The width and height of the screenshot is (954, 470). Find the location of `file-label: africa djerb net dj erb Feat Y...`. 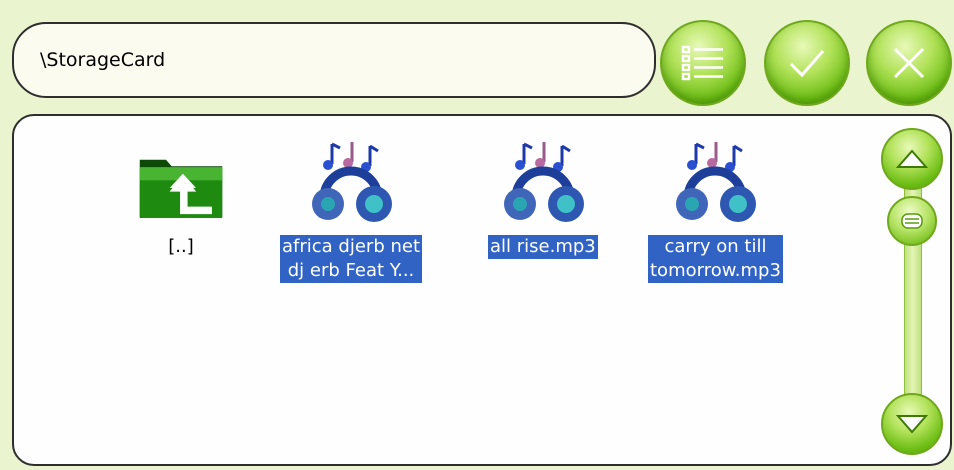

file-label: africa djerb net dj erb Feat Y... is located at coordinates (351, 259).